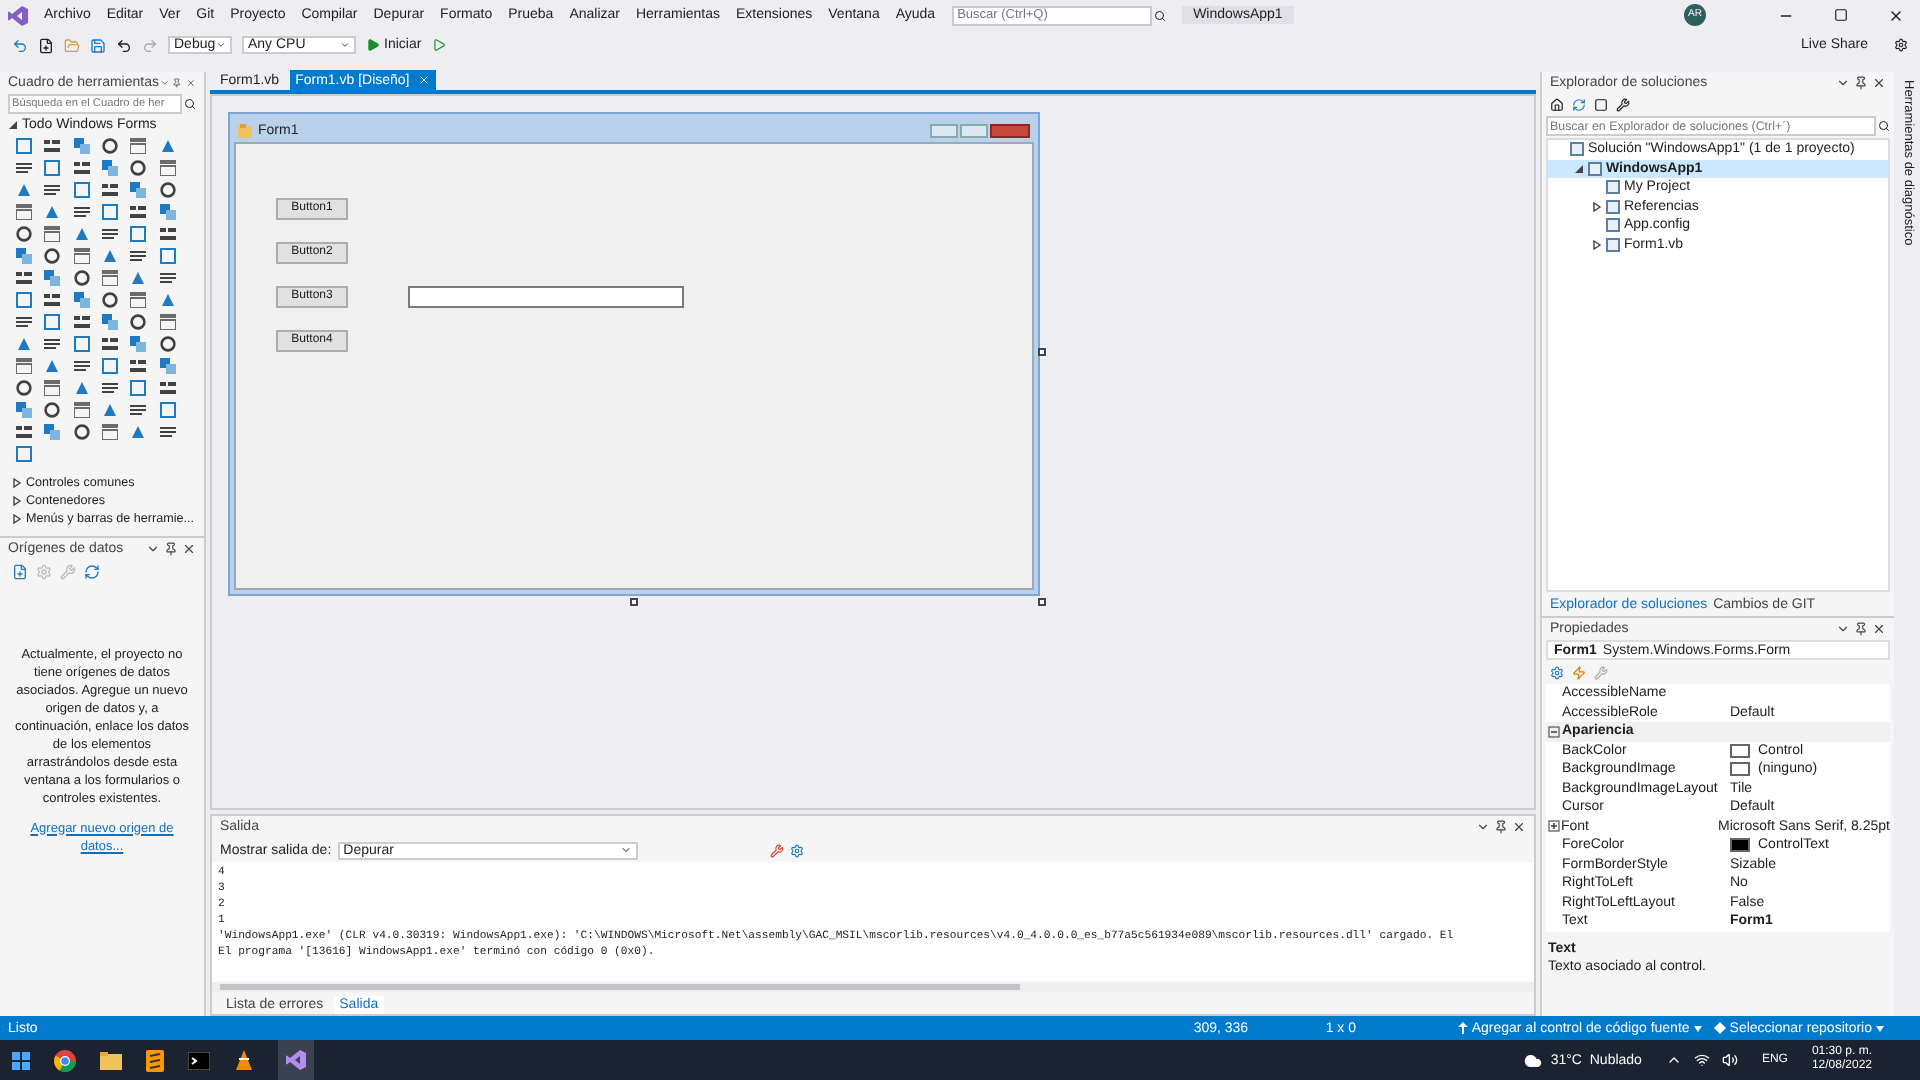 The width and height of the screenshot is (1920, 1080). What do you see at coordinates (199, 1060) in the screenshot?
I see `terminal-icon` at bounding box center [199, 1060].